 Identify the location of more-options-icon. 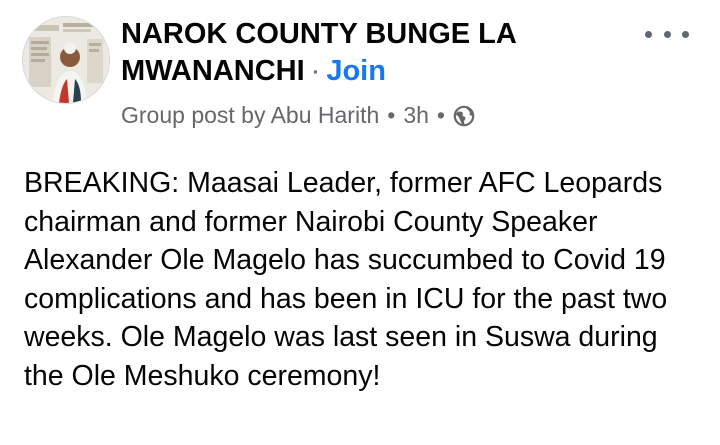
(648, 34).